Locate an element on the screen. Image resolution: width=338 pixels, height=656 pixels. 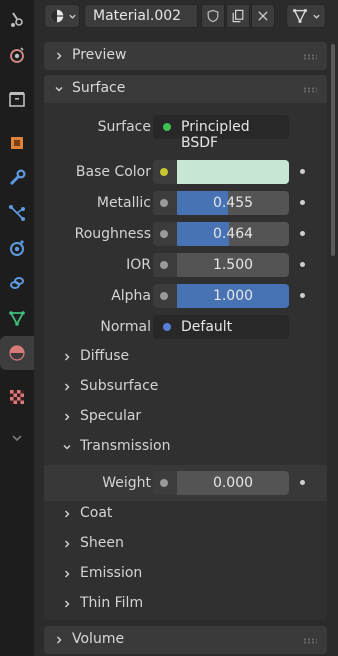
tab-material is located at coordinates (17, 353).